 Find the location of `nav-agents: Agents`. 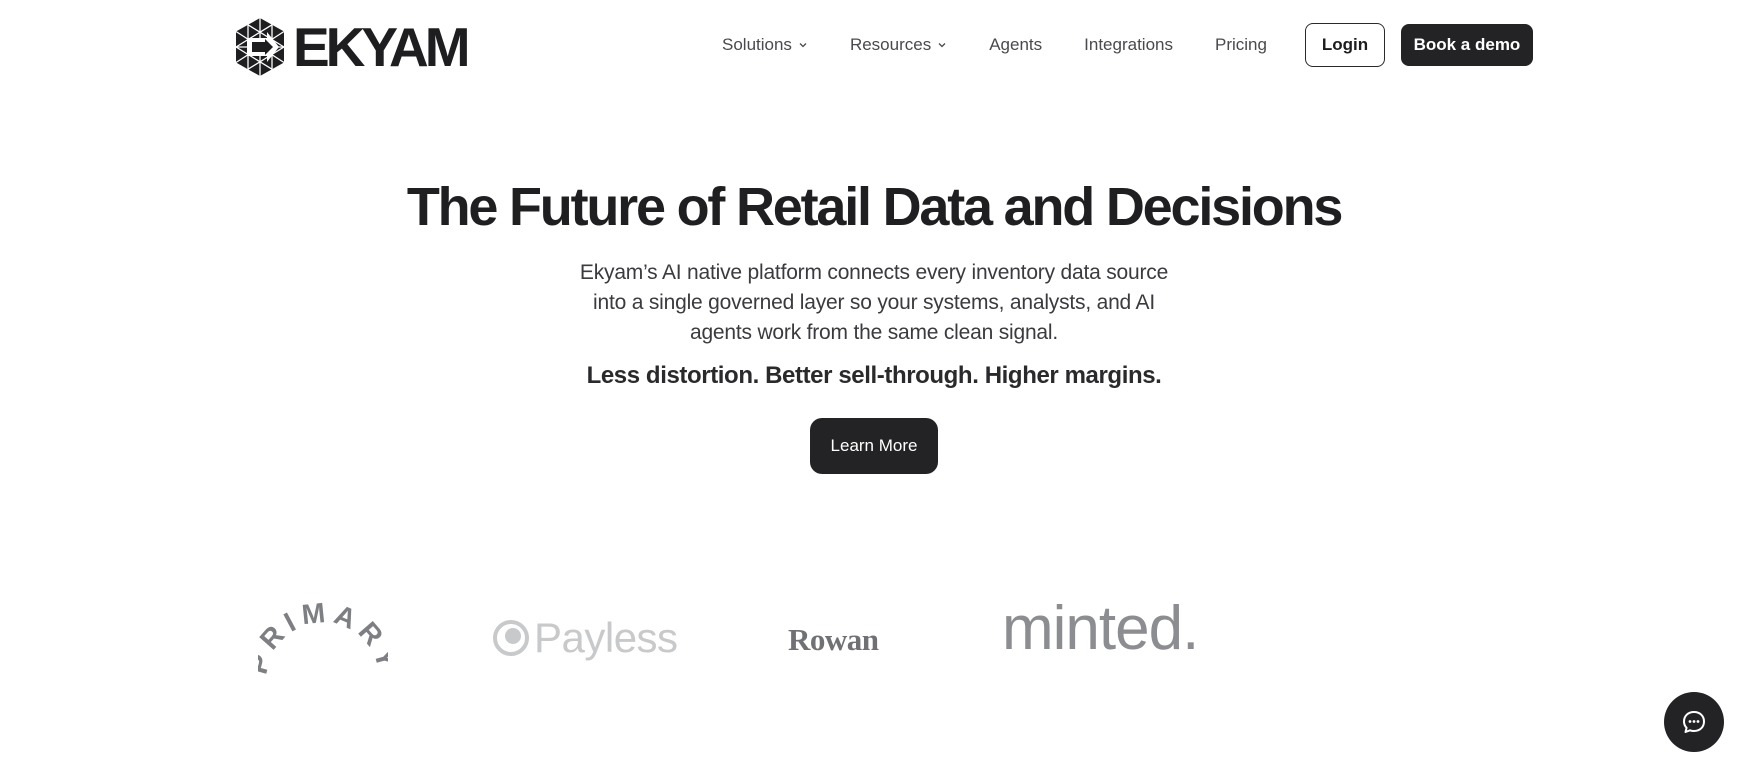

nav-agents: Agents is located at coordinates (1015, 45).